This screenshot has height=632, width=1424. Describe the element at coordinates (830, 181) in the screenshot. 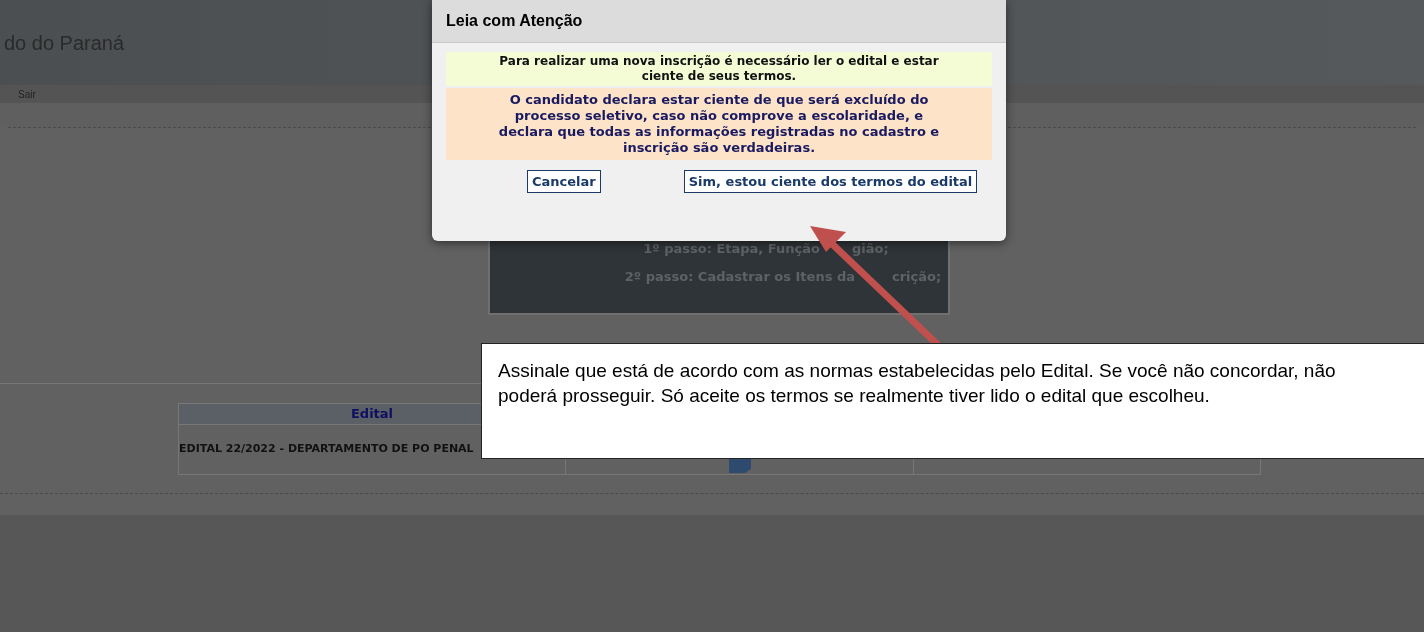

I see `confirm-button: Sim, estou ciente dos termos do edital` at that location.